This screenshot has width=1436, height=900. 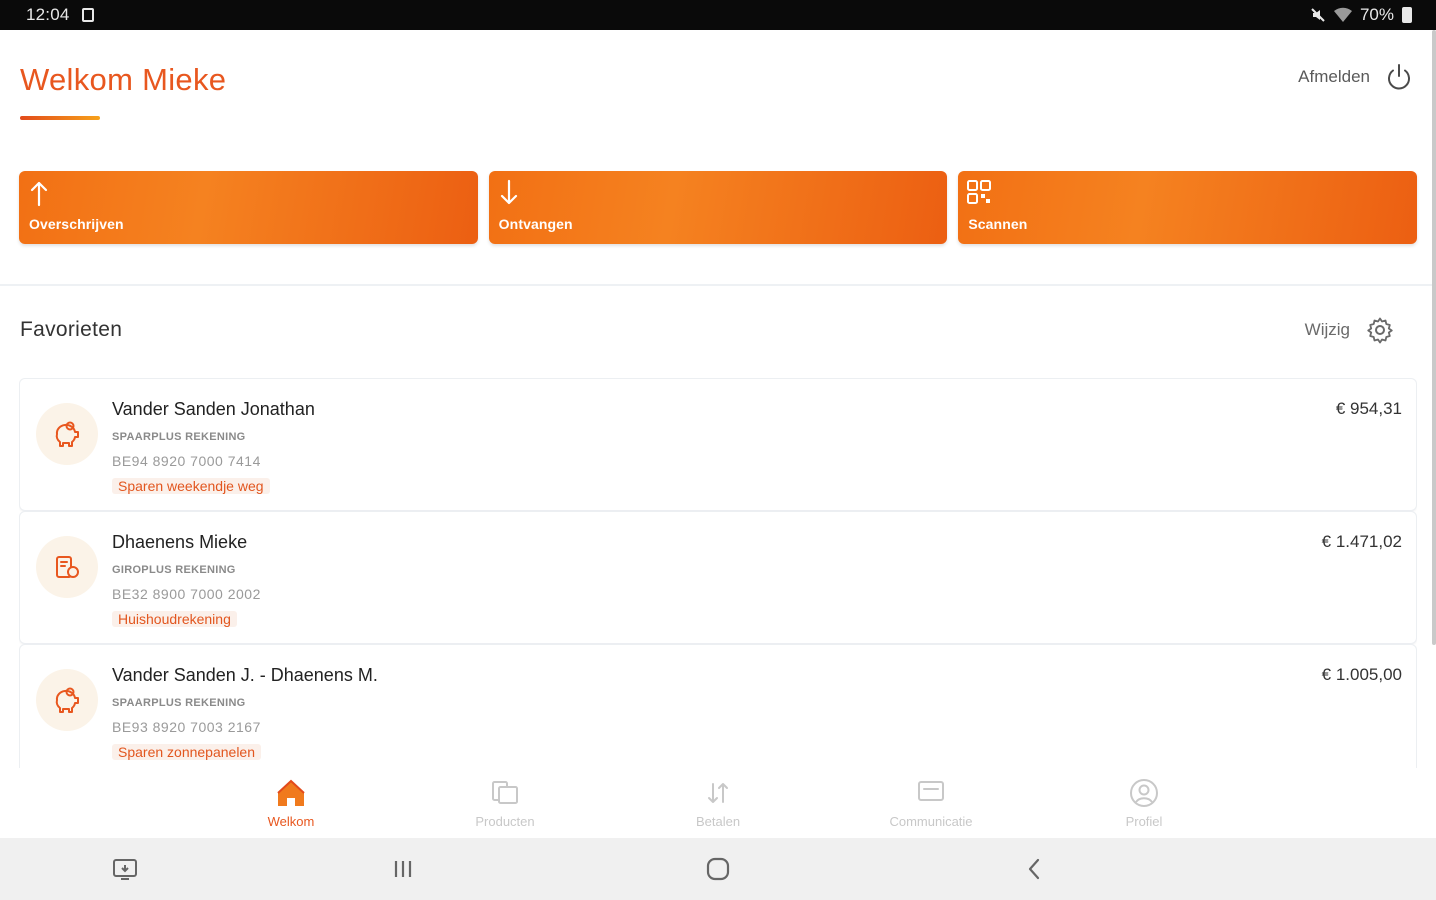 I want to click on system-nav-bar, so click(x=718, y=869).